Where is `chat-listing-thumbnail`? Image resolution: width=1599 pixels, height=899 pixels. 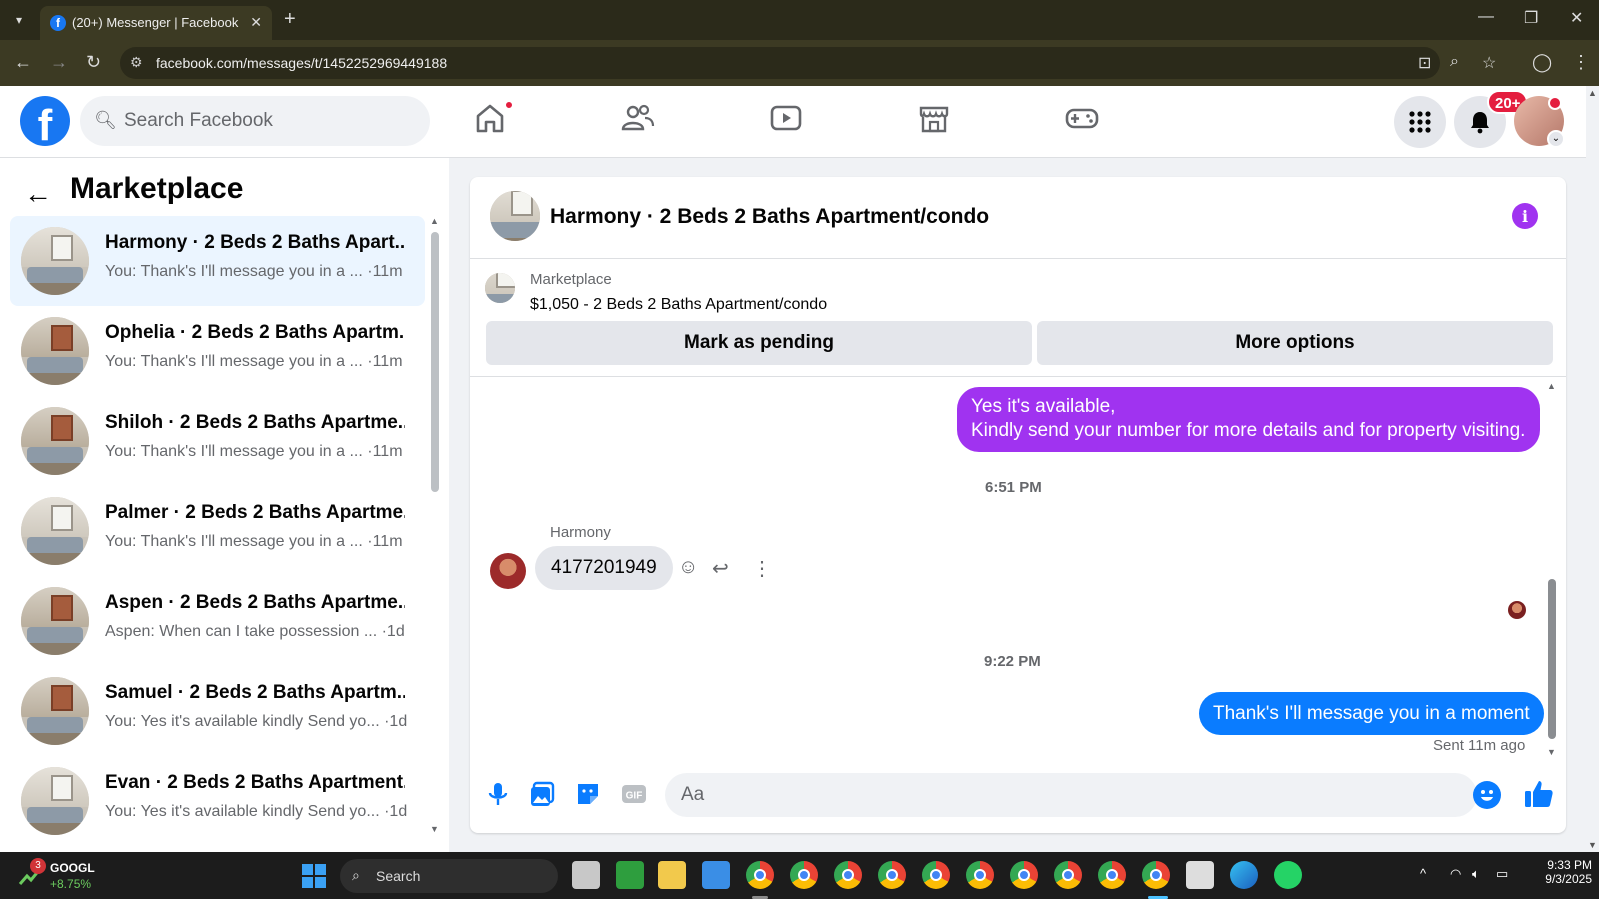 chat-listing-thumbnail is located at coordinates (515, 216).